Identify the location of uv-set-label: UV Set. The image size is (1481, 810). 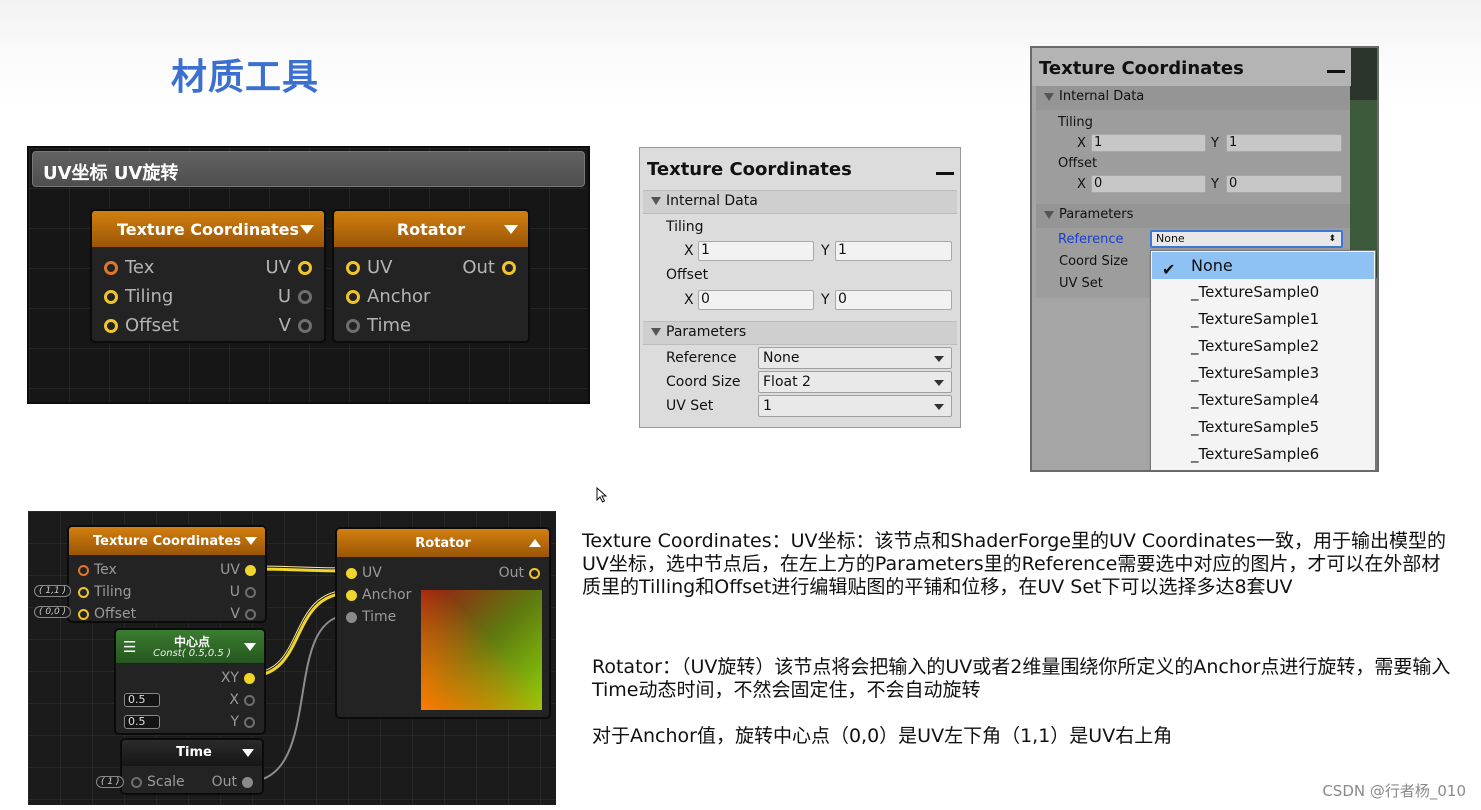
(1081, 283).